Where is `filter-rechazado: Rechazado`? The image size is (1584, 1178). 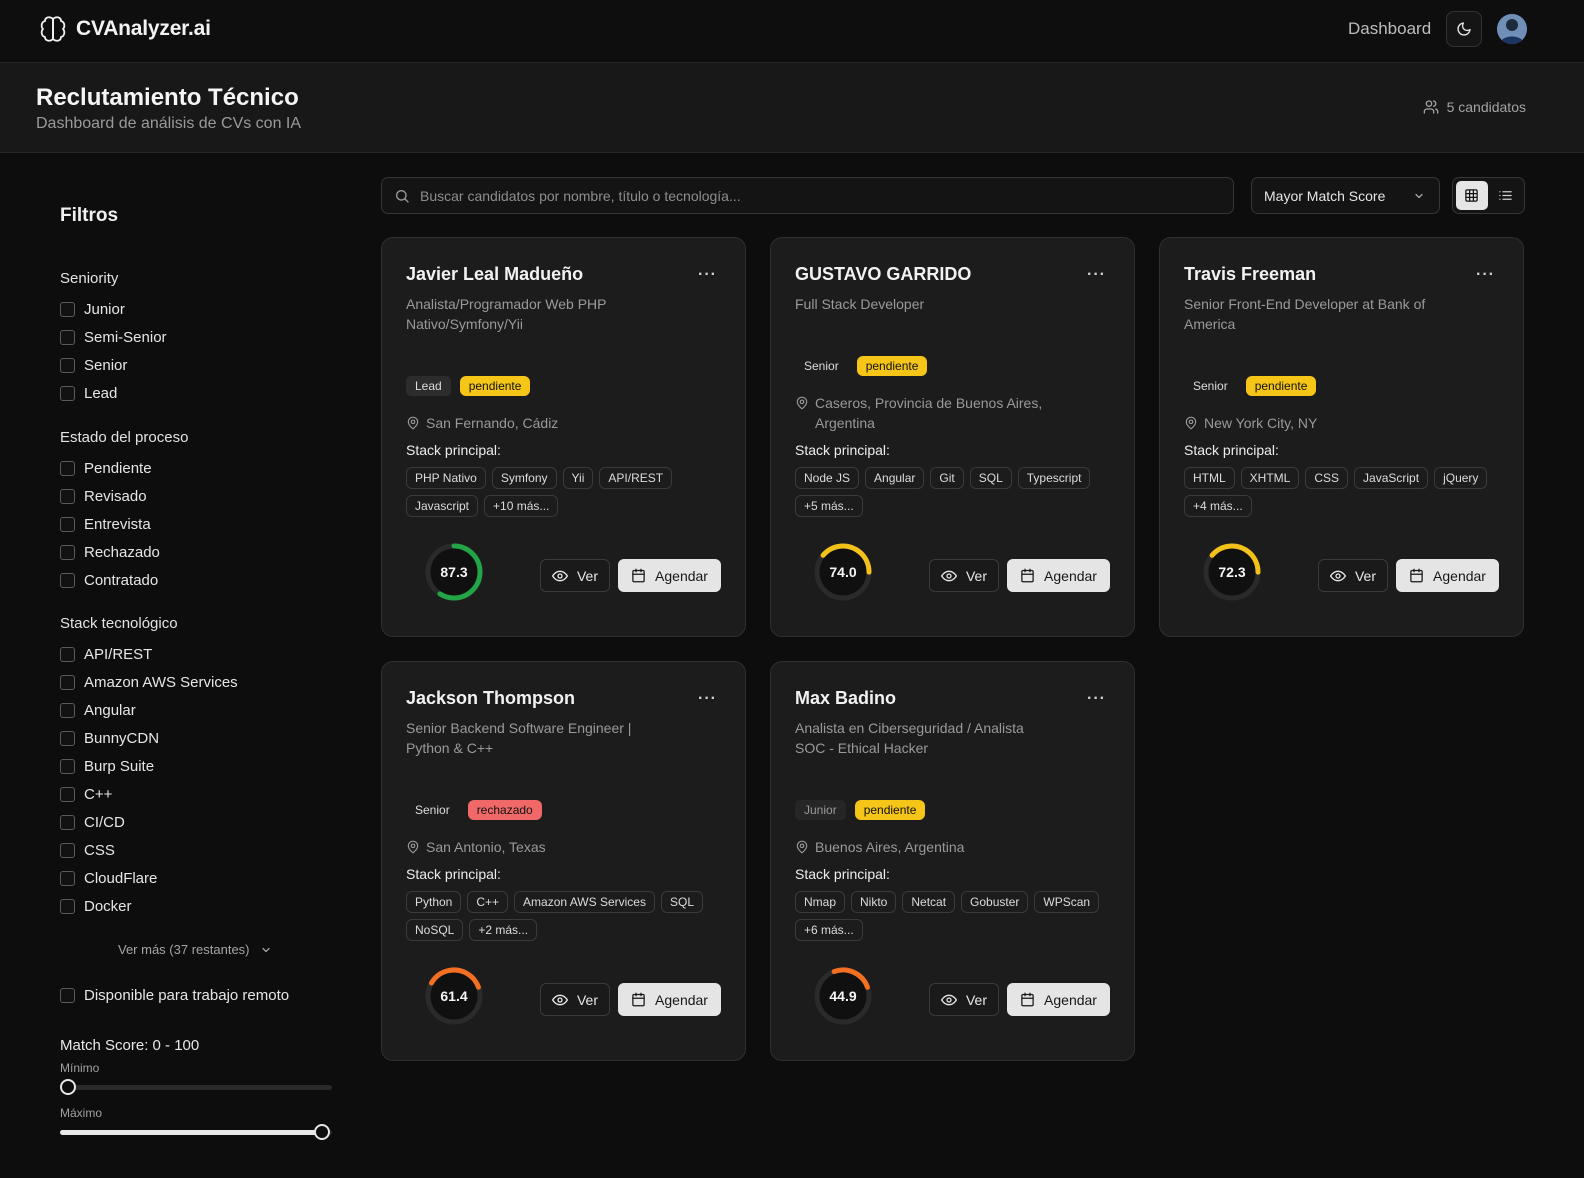
filter-rechazado: Rechazado is located at coordinates (110, 552).